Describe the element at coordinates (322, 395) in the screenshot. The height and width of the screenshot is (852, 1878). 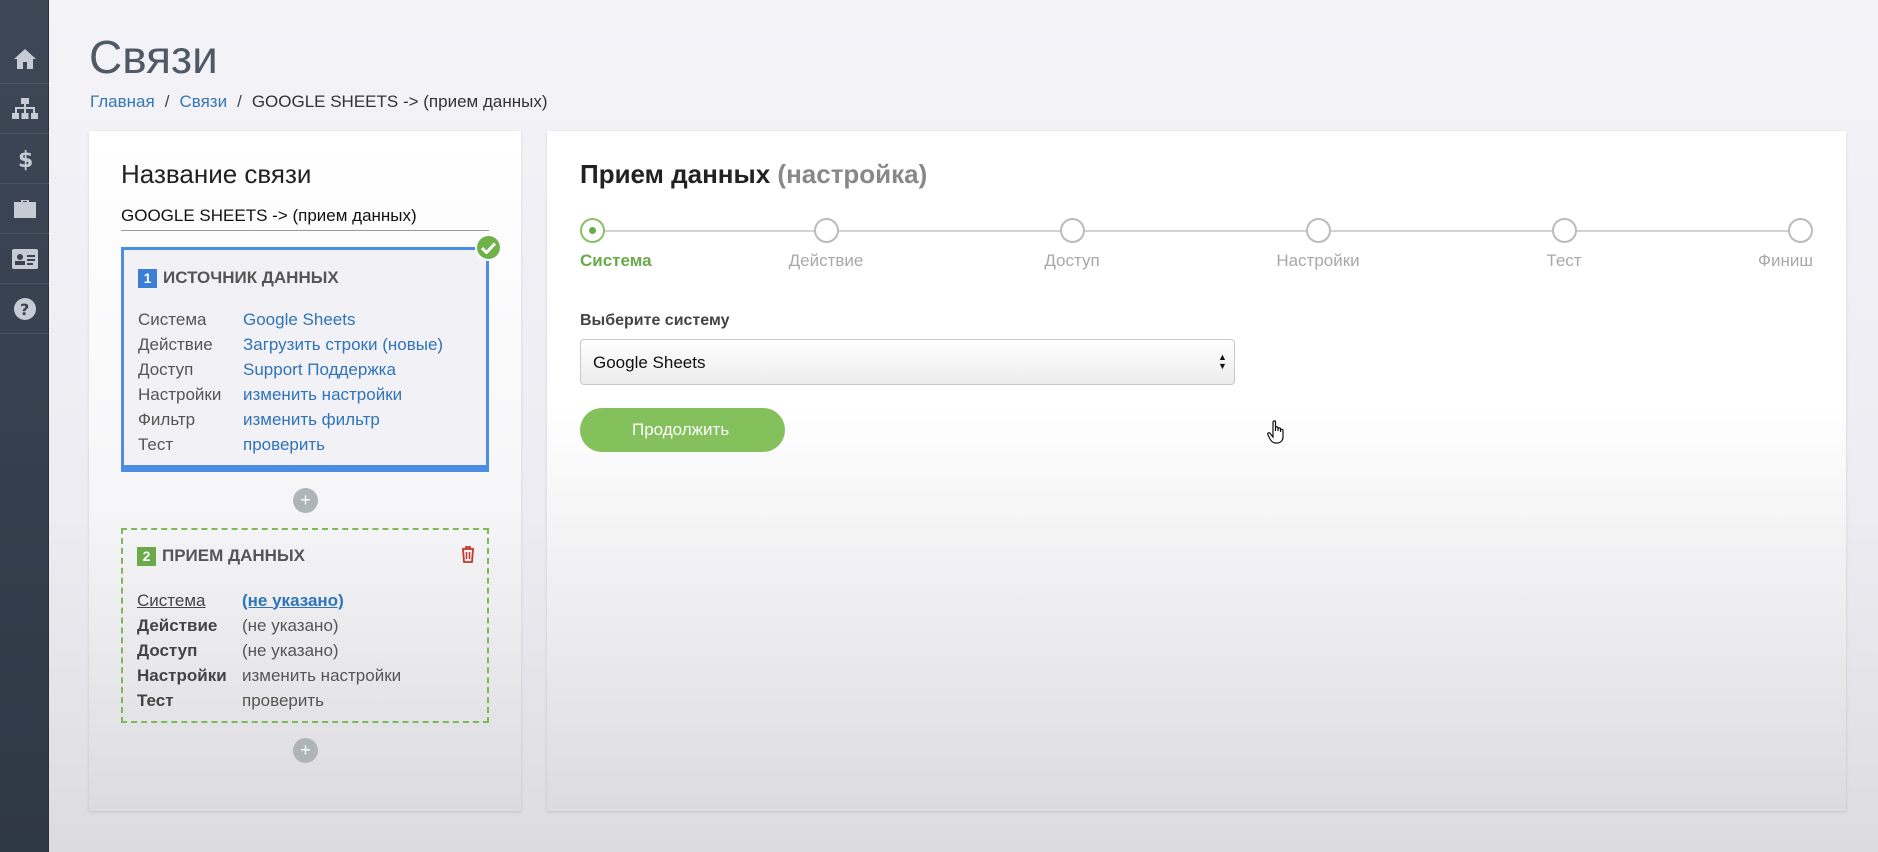
I see `source-settings-link: изменить настройки` at that location.